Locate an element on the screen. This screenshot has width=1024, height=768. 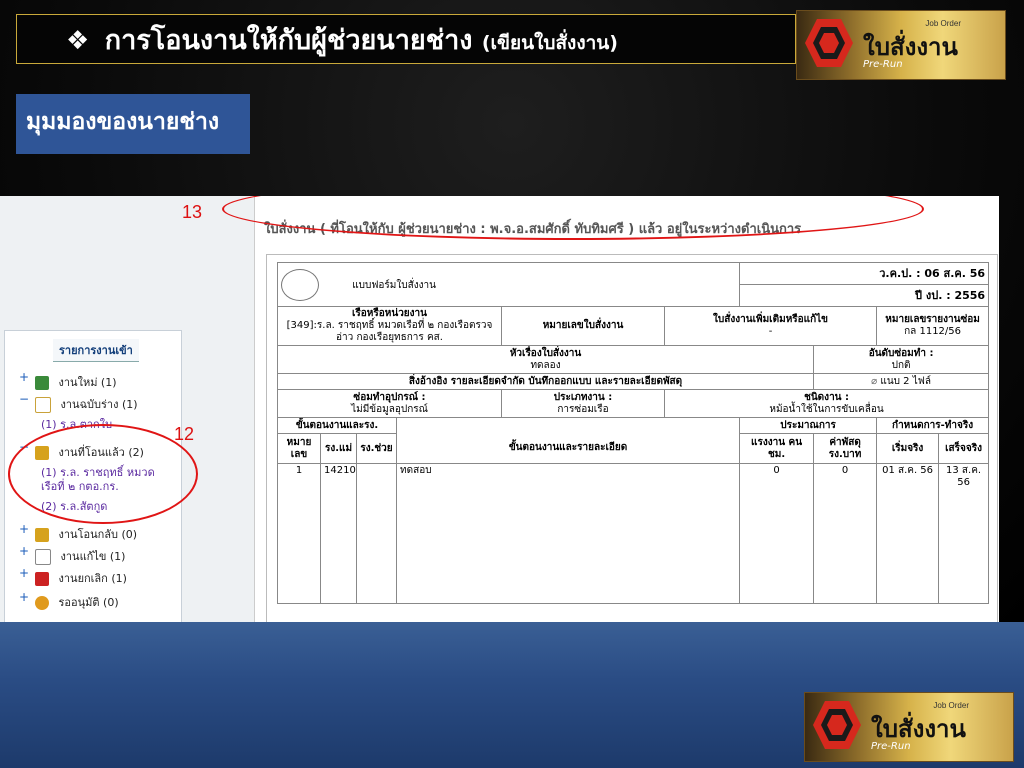
sidebar-item-label: รออนุมัติ (0) is located at coordinates (88, 602).